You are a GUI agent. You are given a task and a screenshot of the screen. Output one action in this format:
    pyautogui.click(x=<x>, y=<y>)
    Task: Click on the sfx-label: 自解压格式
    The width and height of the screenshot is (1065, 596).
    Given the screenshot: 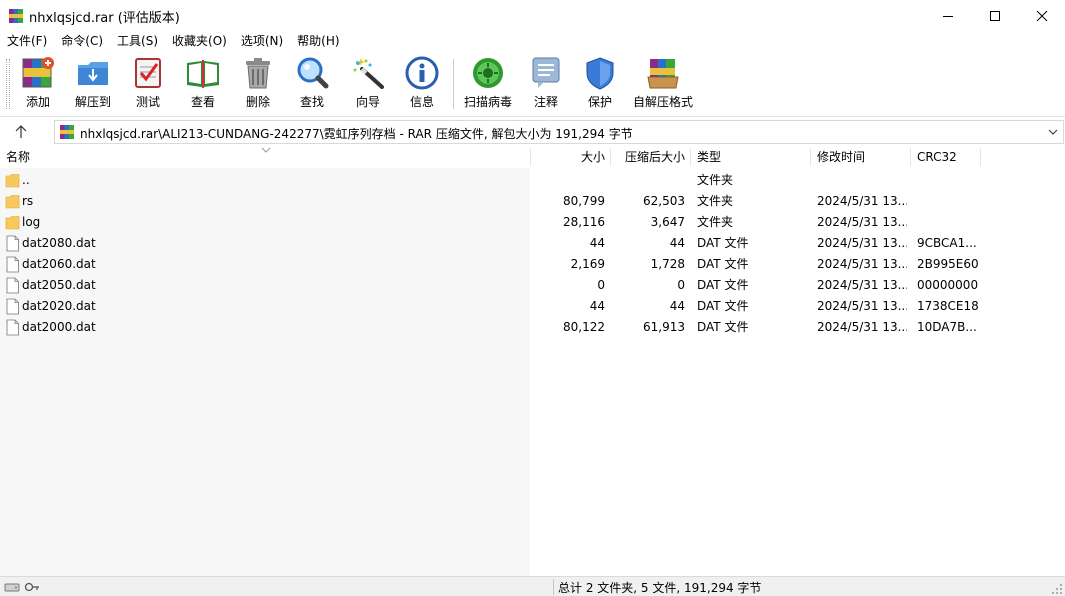 What is the action you would take?
    pyautogui.click(x=662, y=102)
    